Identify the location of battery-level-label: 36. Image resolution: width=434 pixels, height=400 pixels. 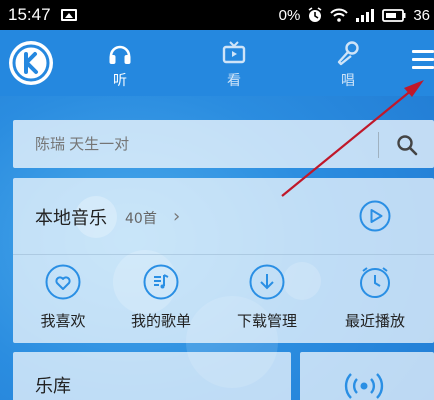
(421, 15).